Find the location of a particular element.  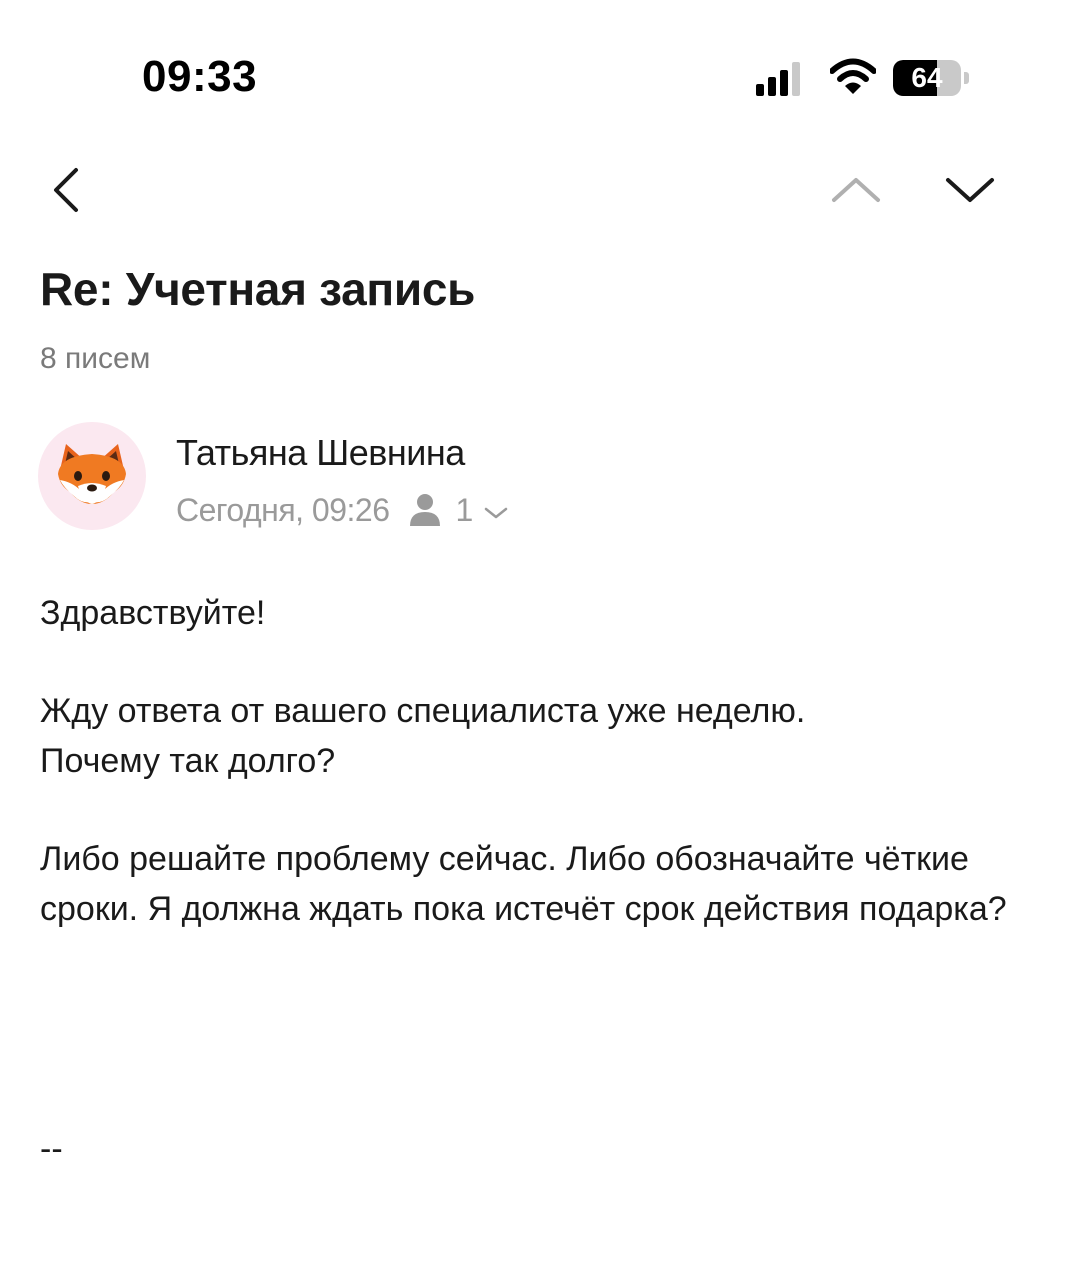

battery-tip is located at coordinates (966, 78).